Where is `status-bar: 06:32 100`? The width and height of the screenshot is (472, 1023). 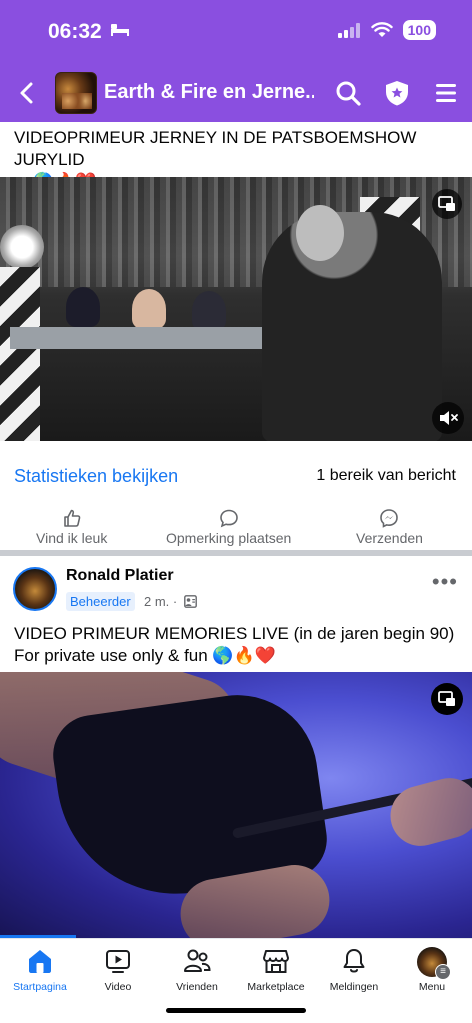
status-bar: 06:32 100 is located at coordinates (236, 32).